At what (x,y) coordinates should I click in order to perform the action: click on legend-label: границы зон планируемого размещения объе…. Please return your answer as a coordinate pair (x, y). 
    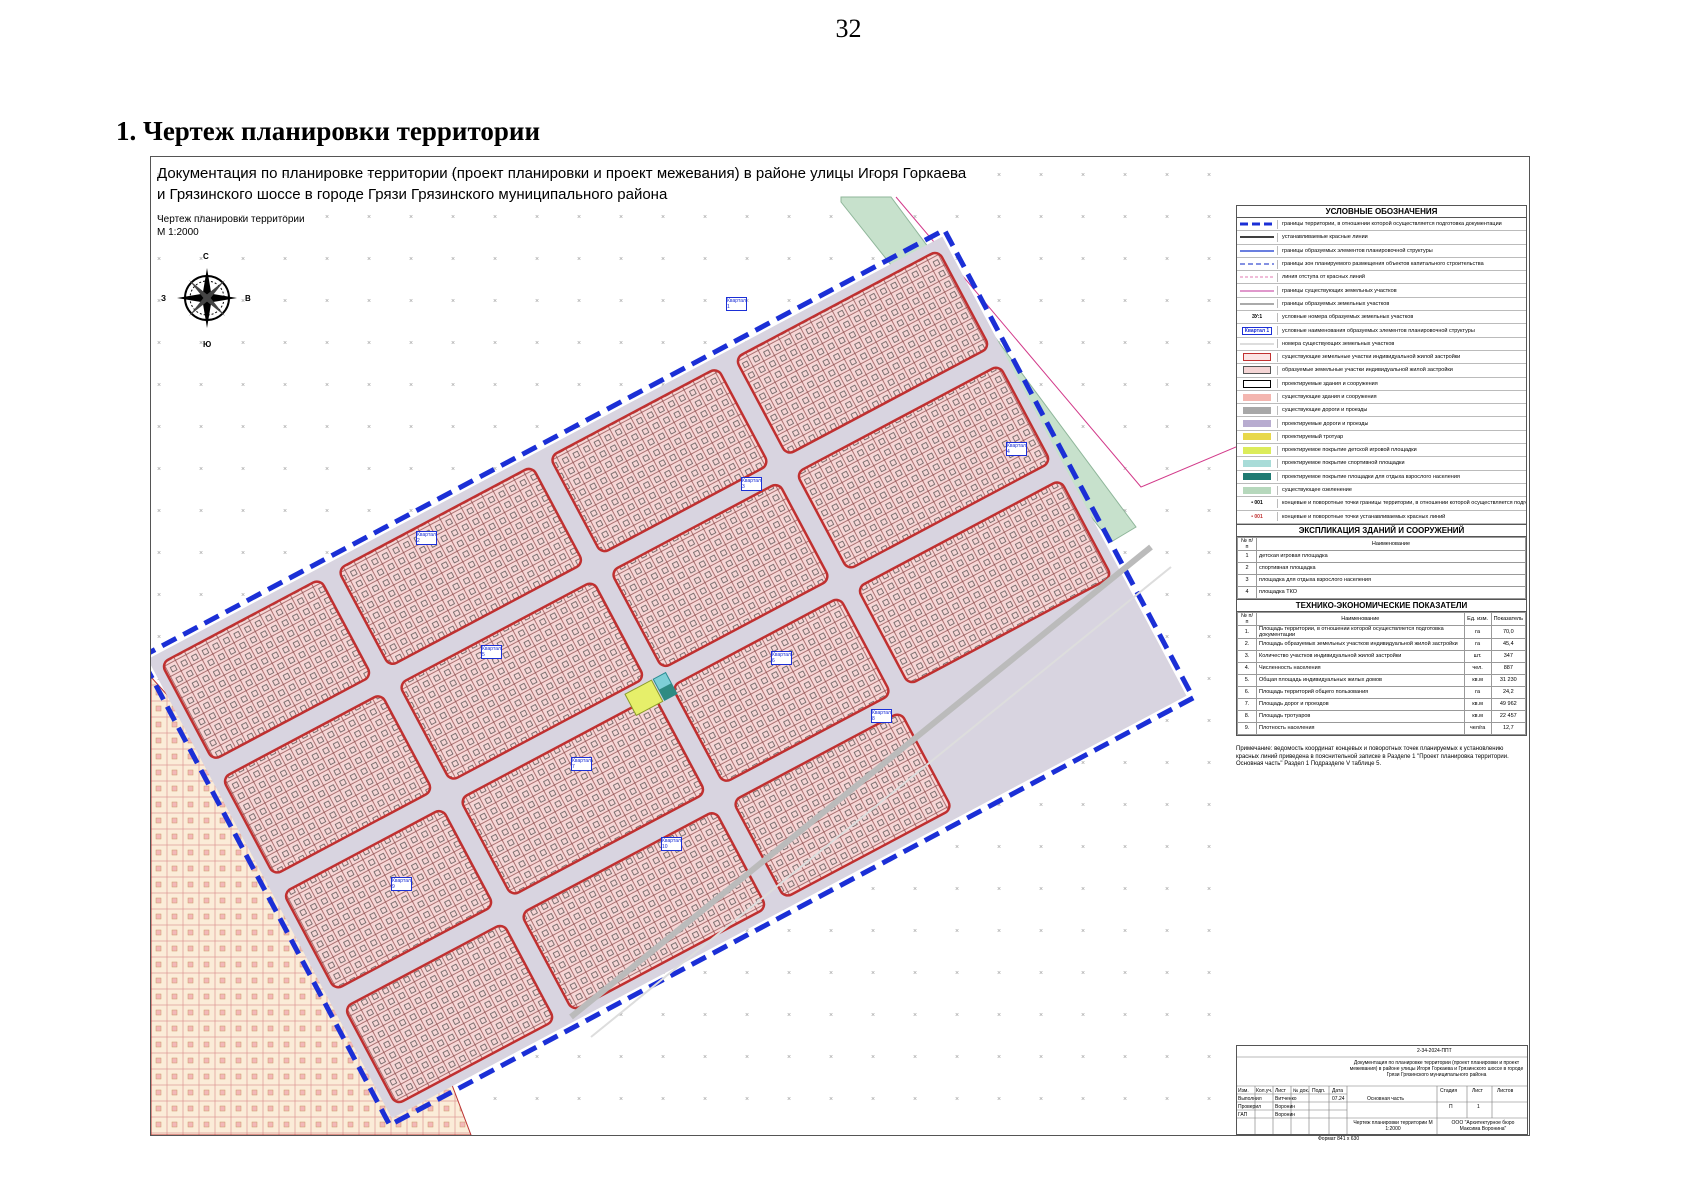
    Looking at the image, I should click on (1383, 264).